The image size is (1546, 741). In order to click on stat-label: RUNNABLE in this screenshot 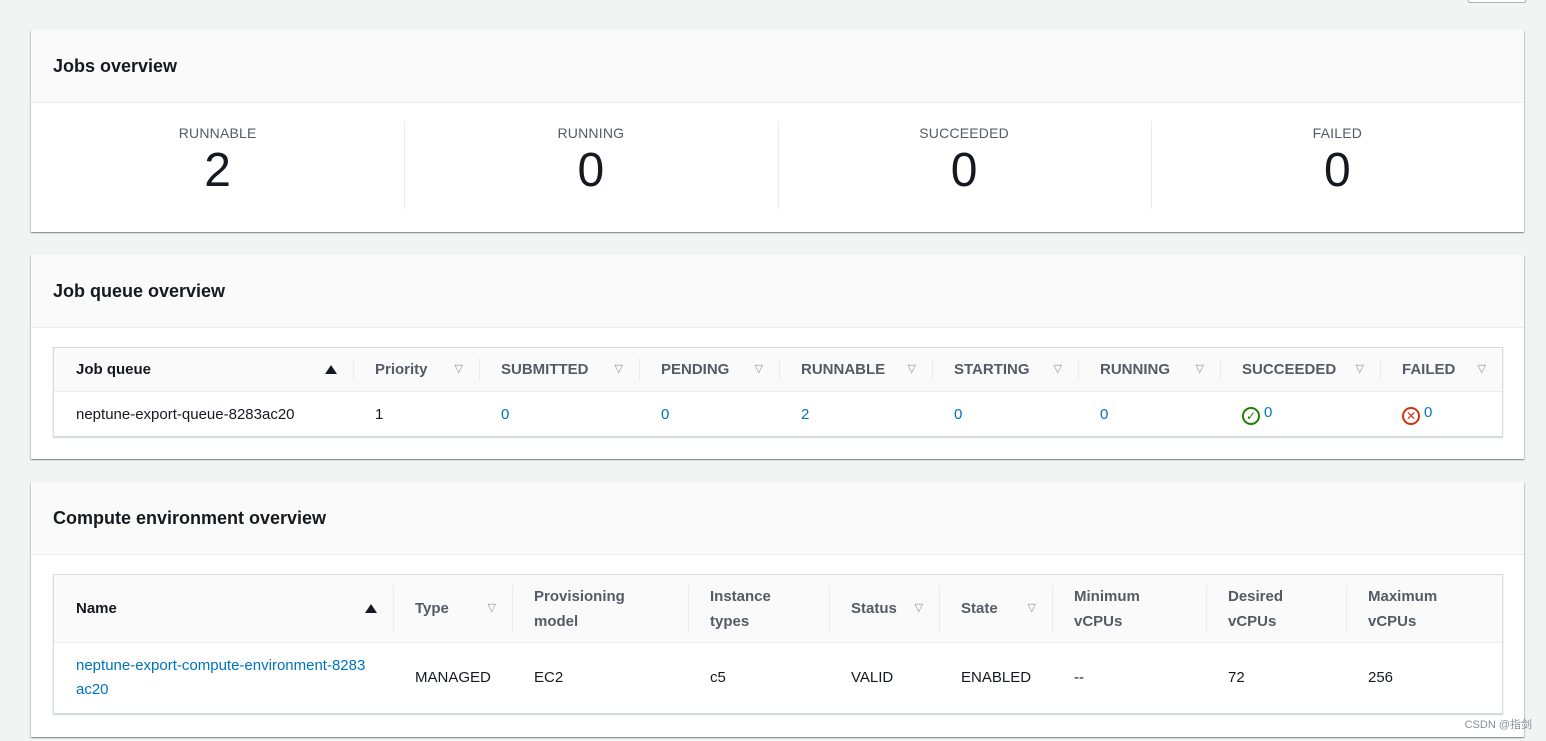, I will do `click(217, 133)`.